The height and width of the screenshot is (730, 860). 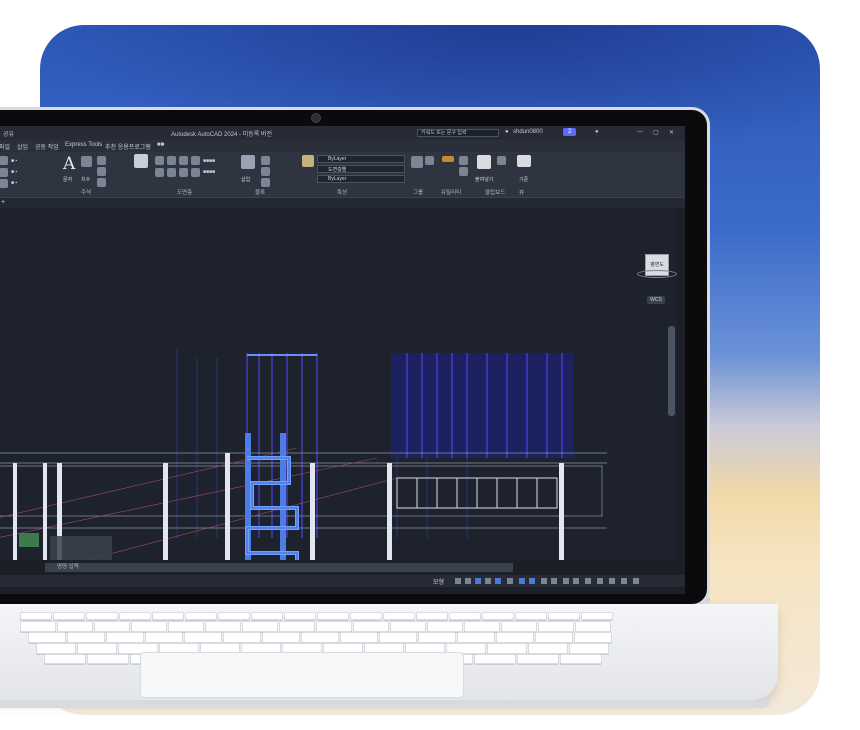 What do you see at coordinates (265, 171) in the screenshot?
I see `edit-block-icon` at bounding box center [265, 171].